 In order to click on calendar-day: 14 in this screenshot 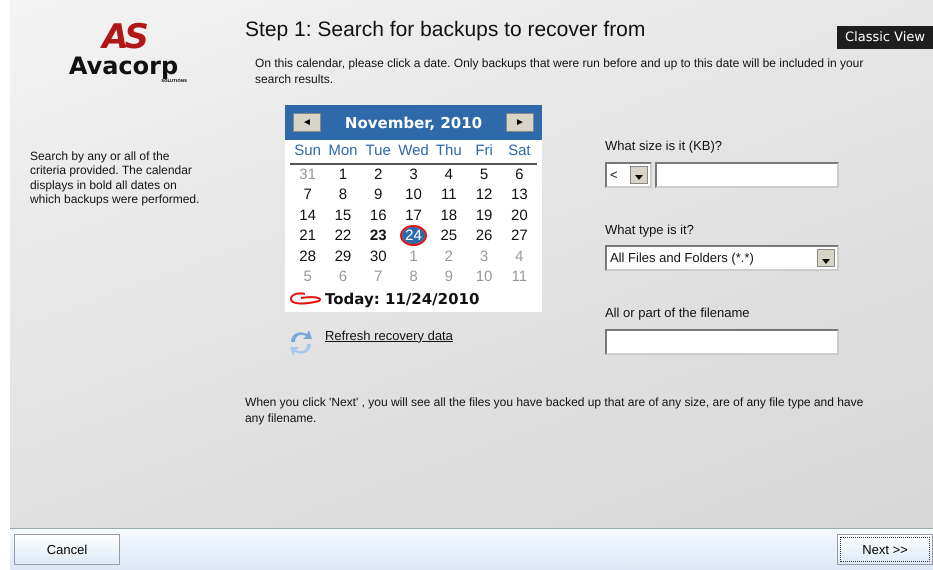, I will do `click(307, 215)`.